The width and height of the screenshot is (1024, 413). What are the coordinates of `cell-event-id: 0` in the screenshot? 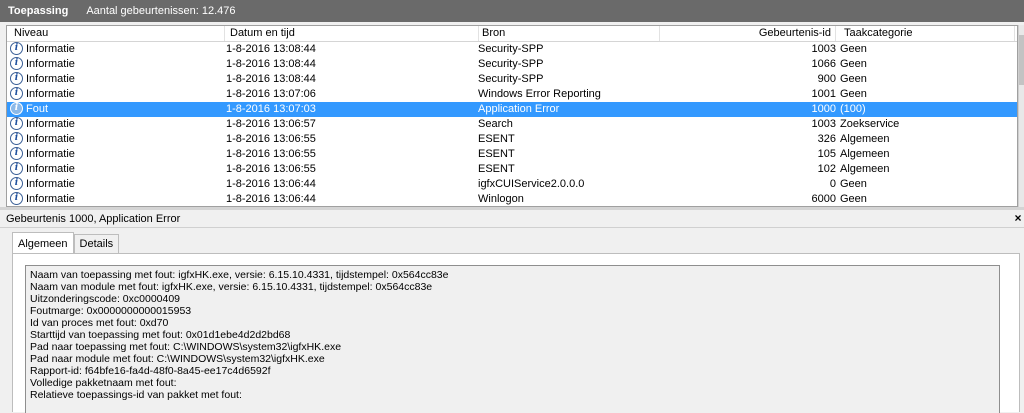 It's located at (832, 184).